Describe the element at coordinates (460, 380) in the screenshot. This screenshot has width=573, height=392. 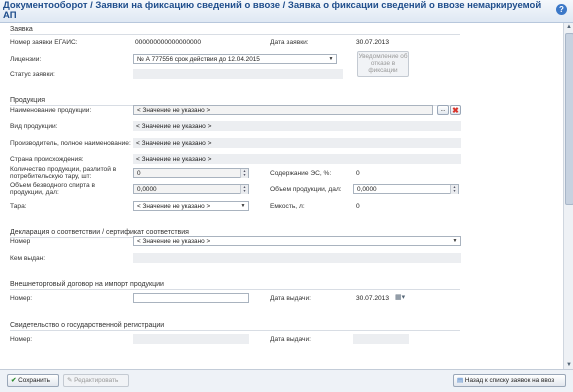
I see `back-icon: ▤` at that location.